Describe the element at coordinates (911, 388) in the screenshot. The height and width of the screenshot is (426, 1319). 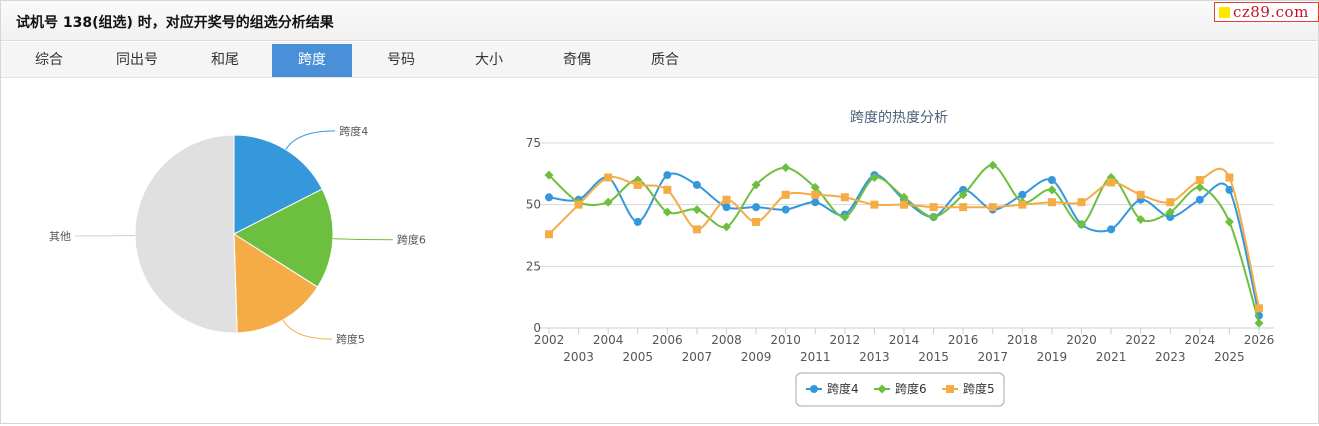
I see `legend-label-span6: 跨度6` at that location.